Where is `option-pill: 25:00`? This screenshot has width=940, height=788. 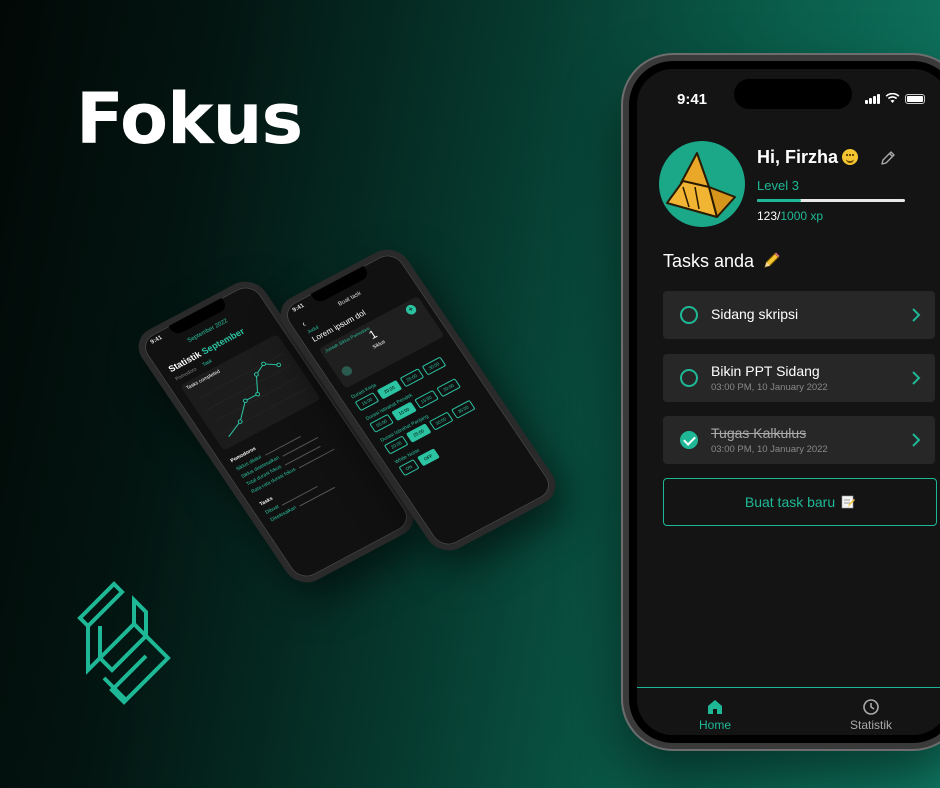 option-pill: 25:00 is located at coordinates (412, 378).